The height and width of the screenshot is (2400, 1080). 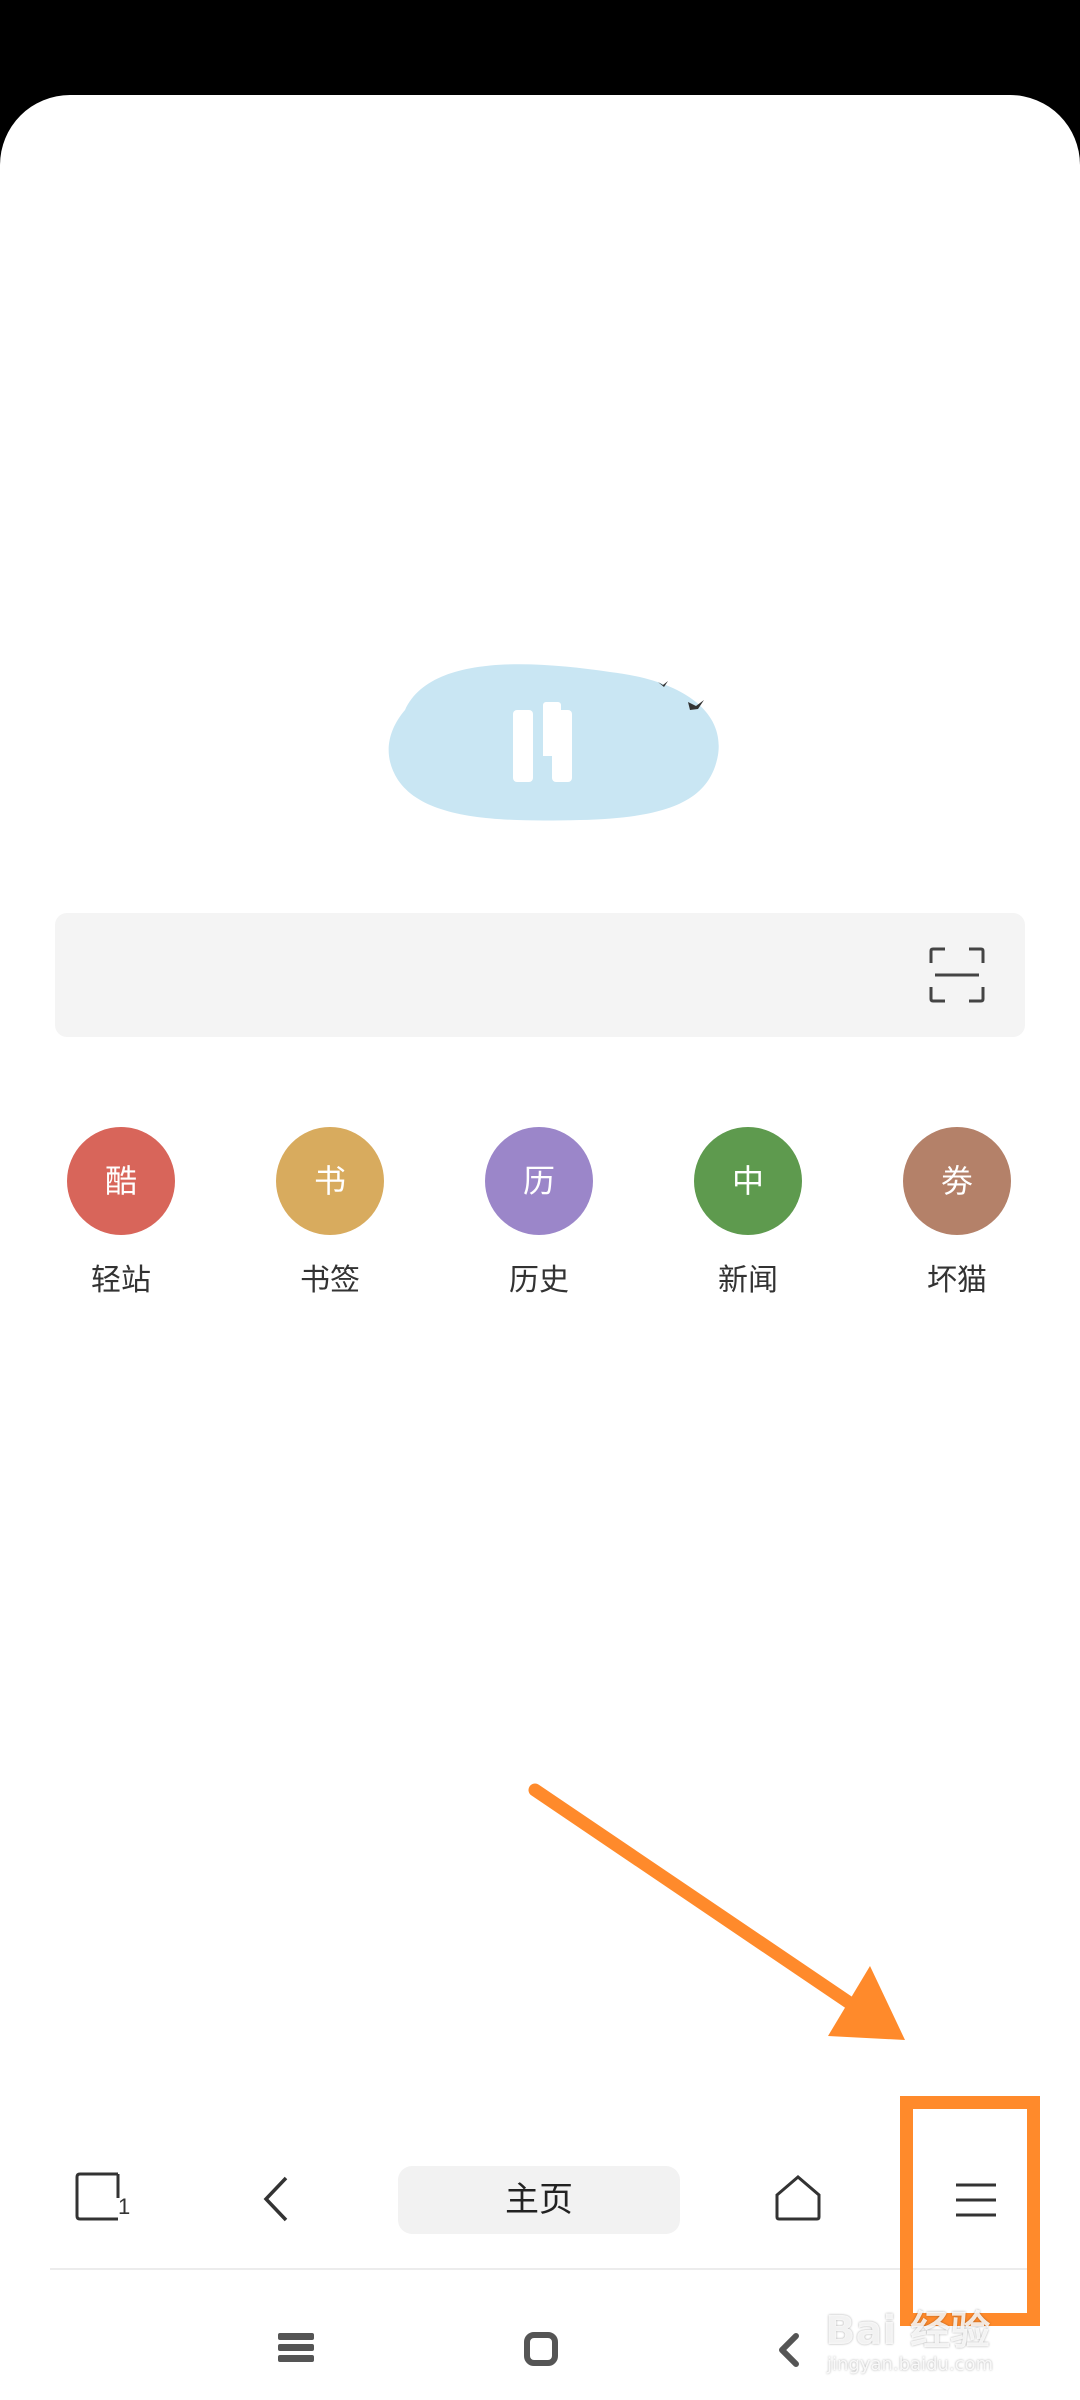 I want to click on home-button: 主页, so click(x=539, y=2200).